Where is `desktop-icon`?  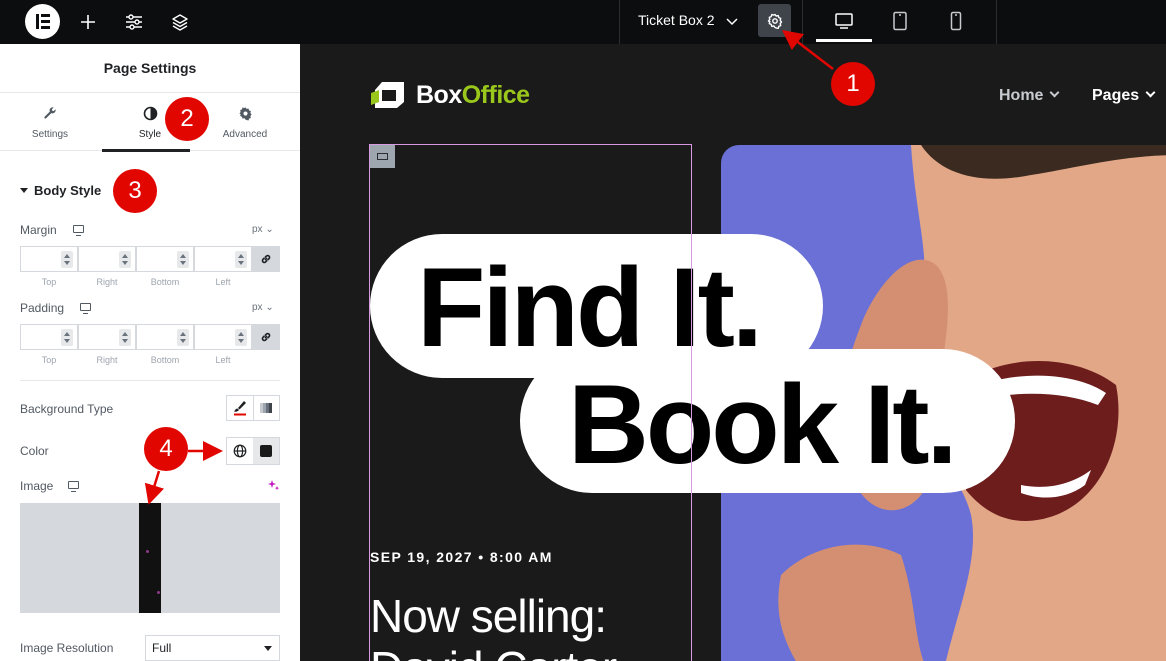 desktop-icon is located at coordinates (844, 21).